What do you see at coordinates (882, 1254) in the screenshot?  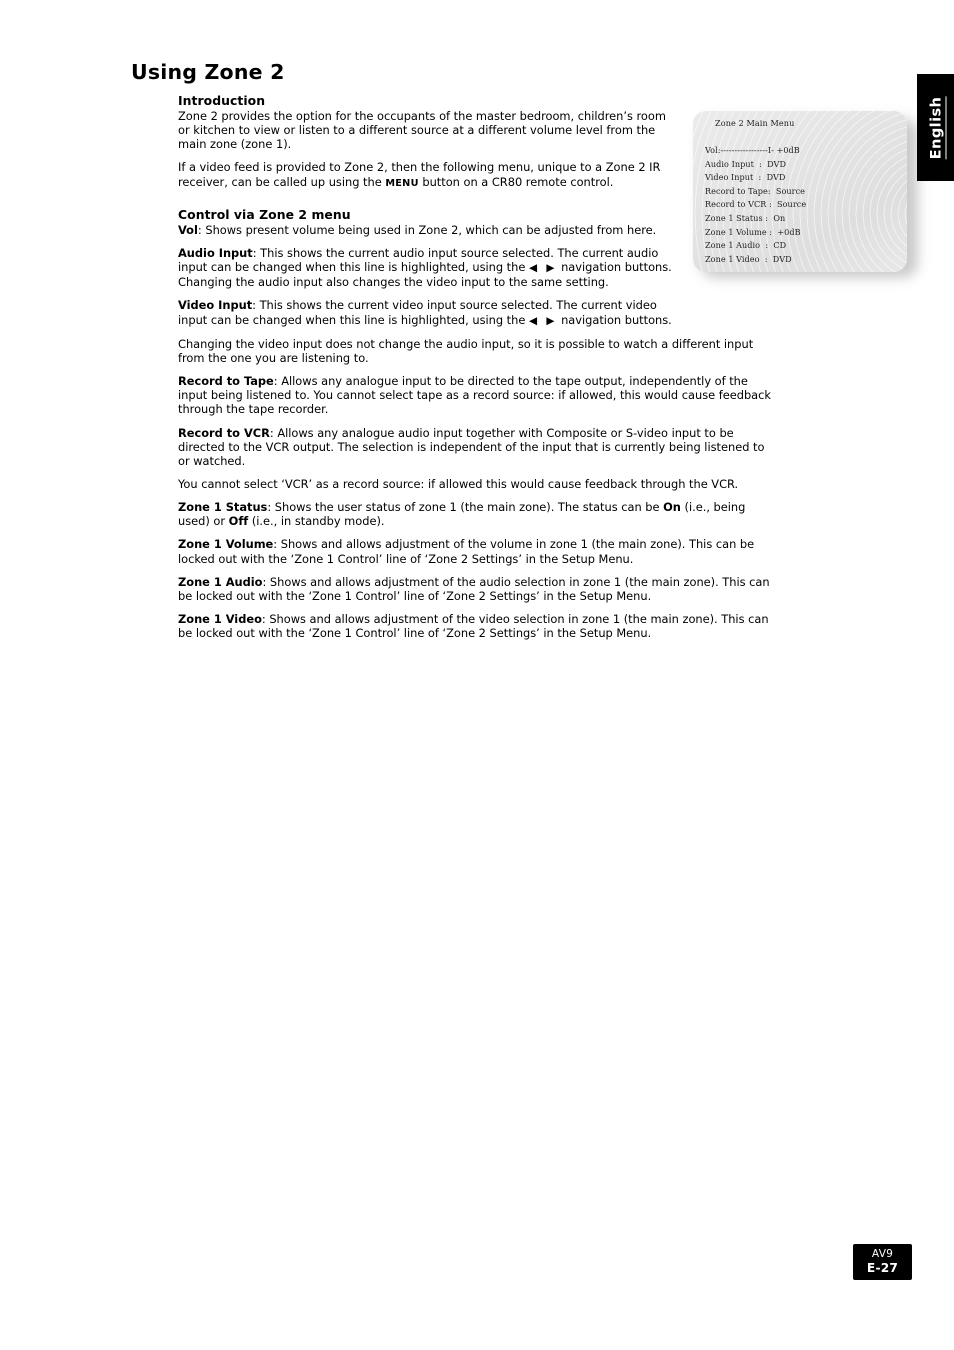 I see `product-model-label: AV9` at bounding box center [882, 1254].